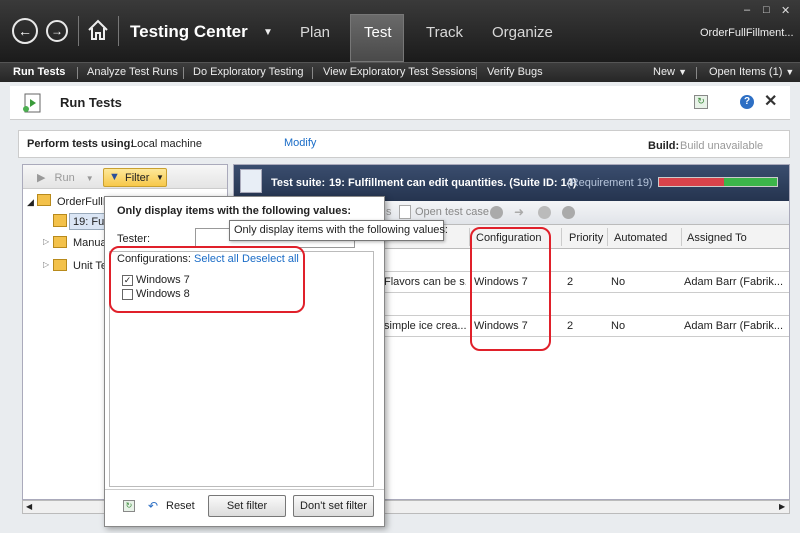 Image resolution: width=800 pixels, height=533 pixels. Describe the element at coordinates (444, 32) in the screenshot. I see `tab-track: Track` at that location.